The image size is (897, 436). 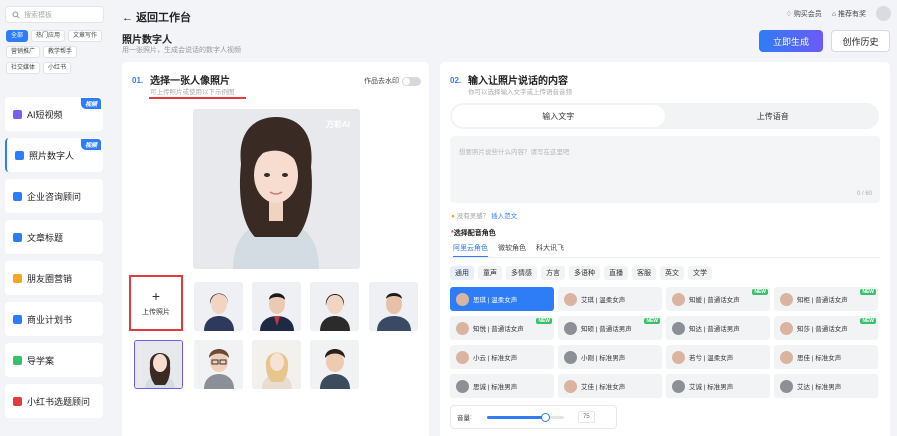 I want to click on voice-option: 艾琪 | 温柔女声, so click(x=610, y=299).